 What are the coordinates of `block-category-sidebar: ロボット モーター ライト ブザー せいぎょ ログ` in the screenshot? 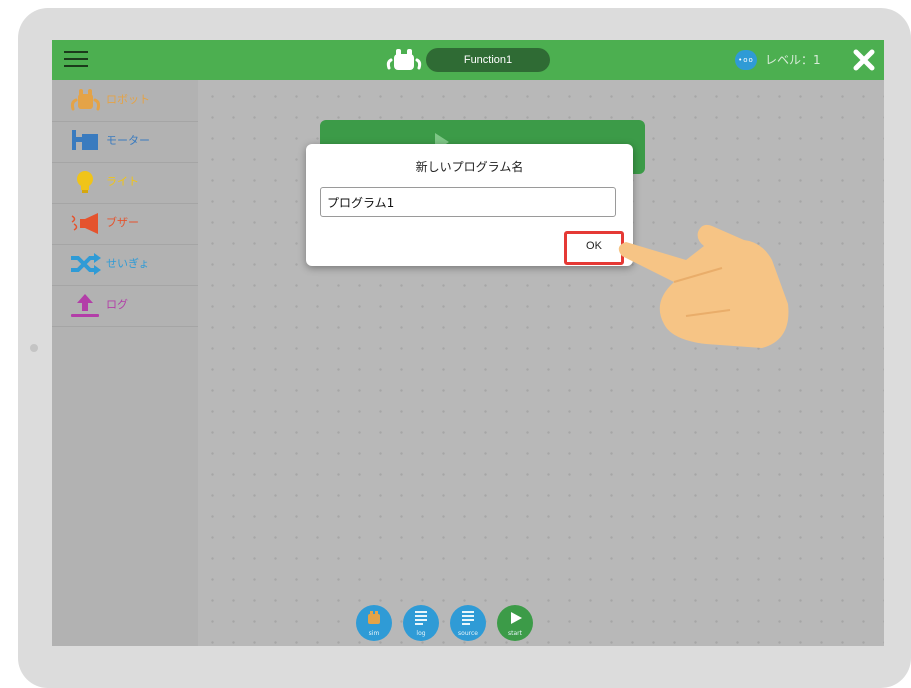 It's located at (125, 363).